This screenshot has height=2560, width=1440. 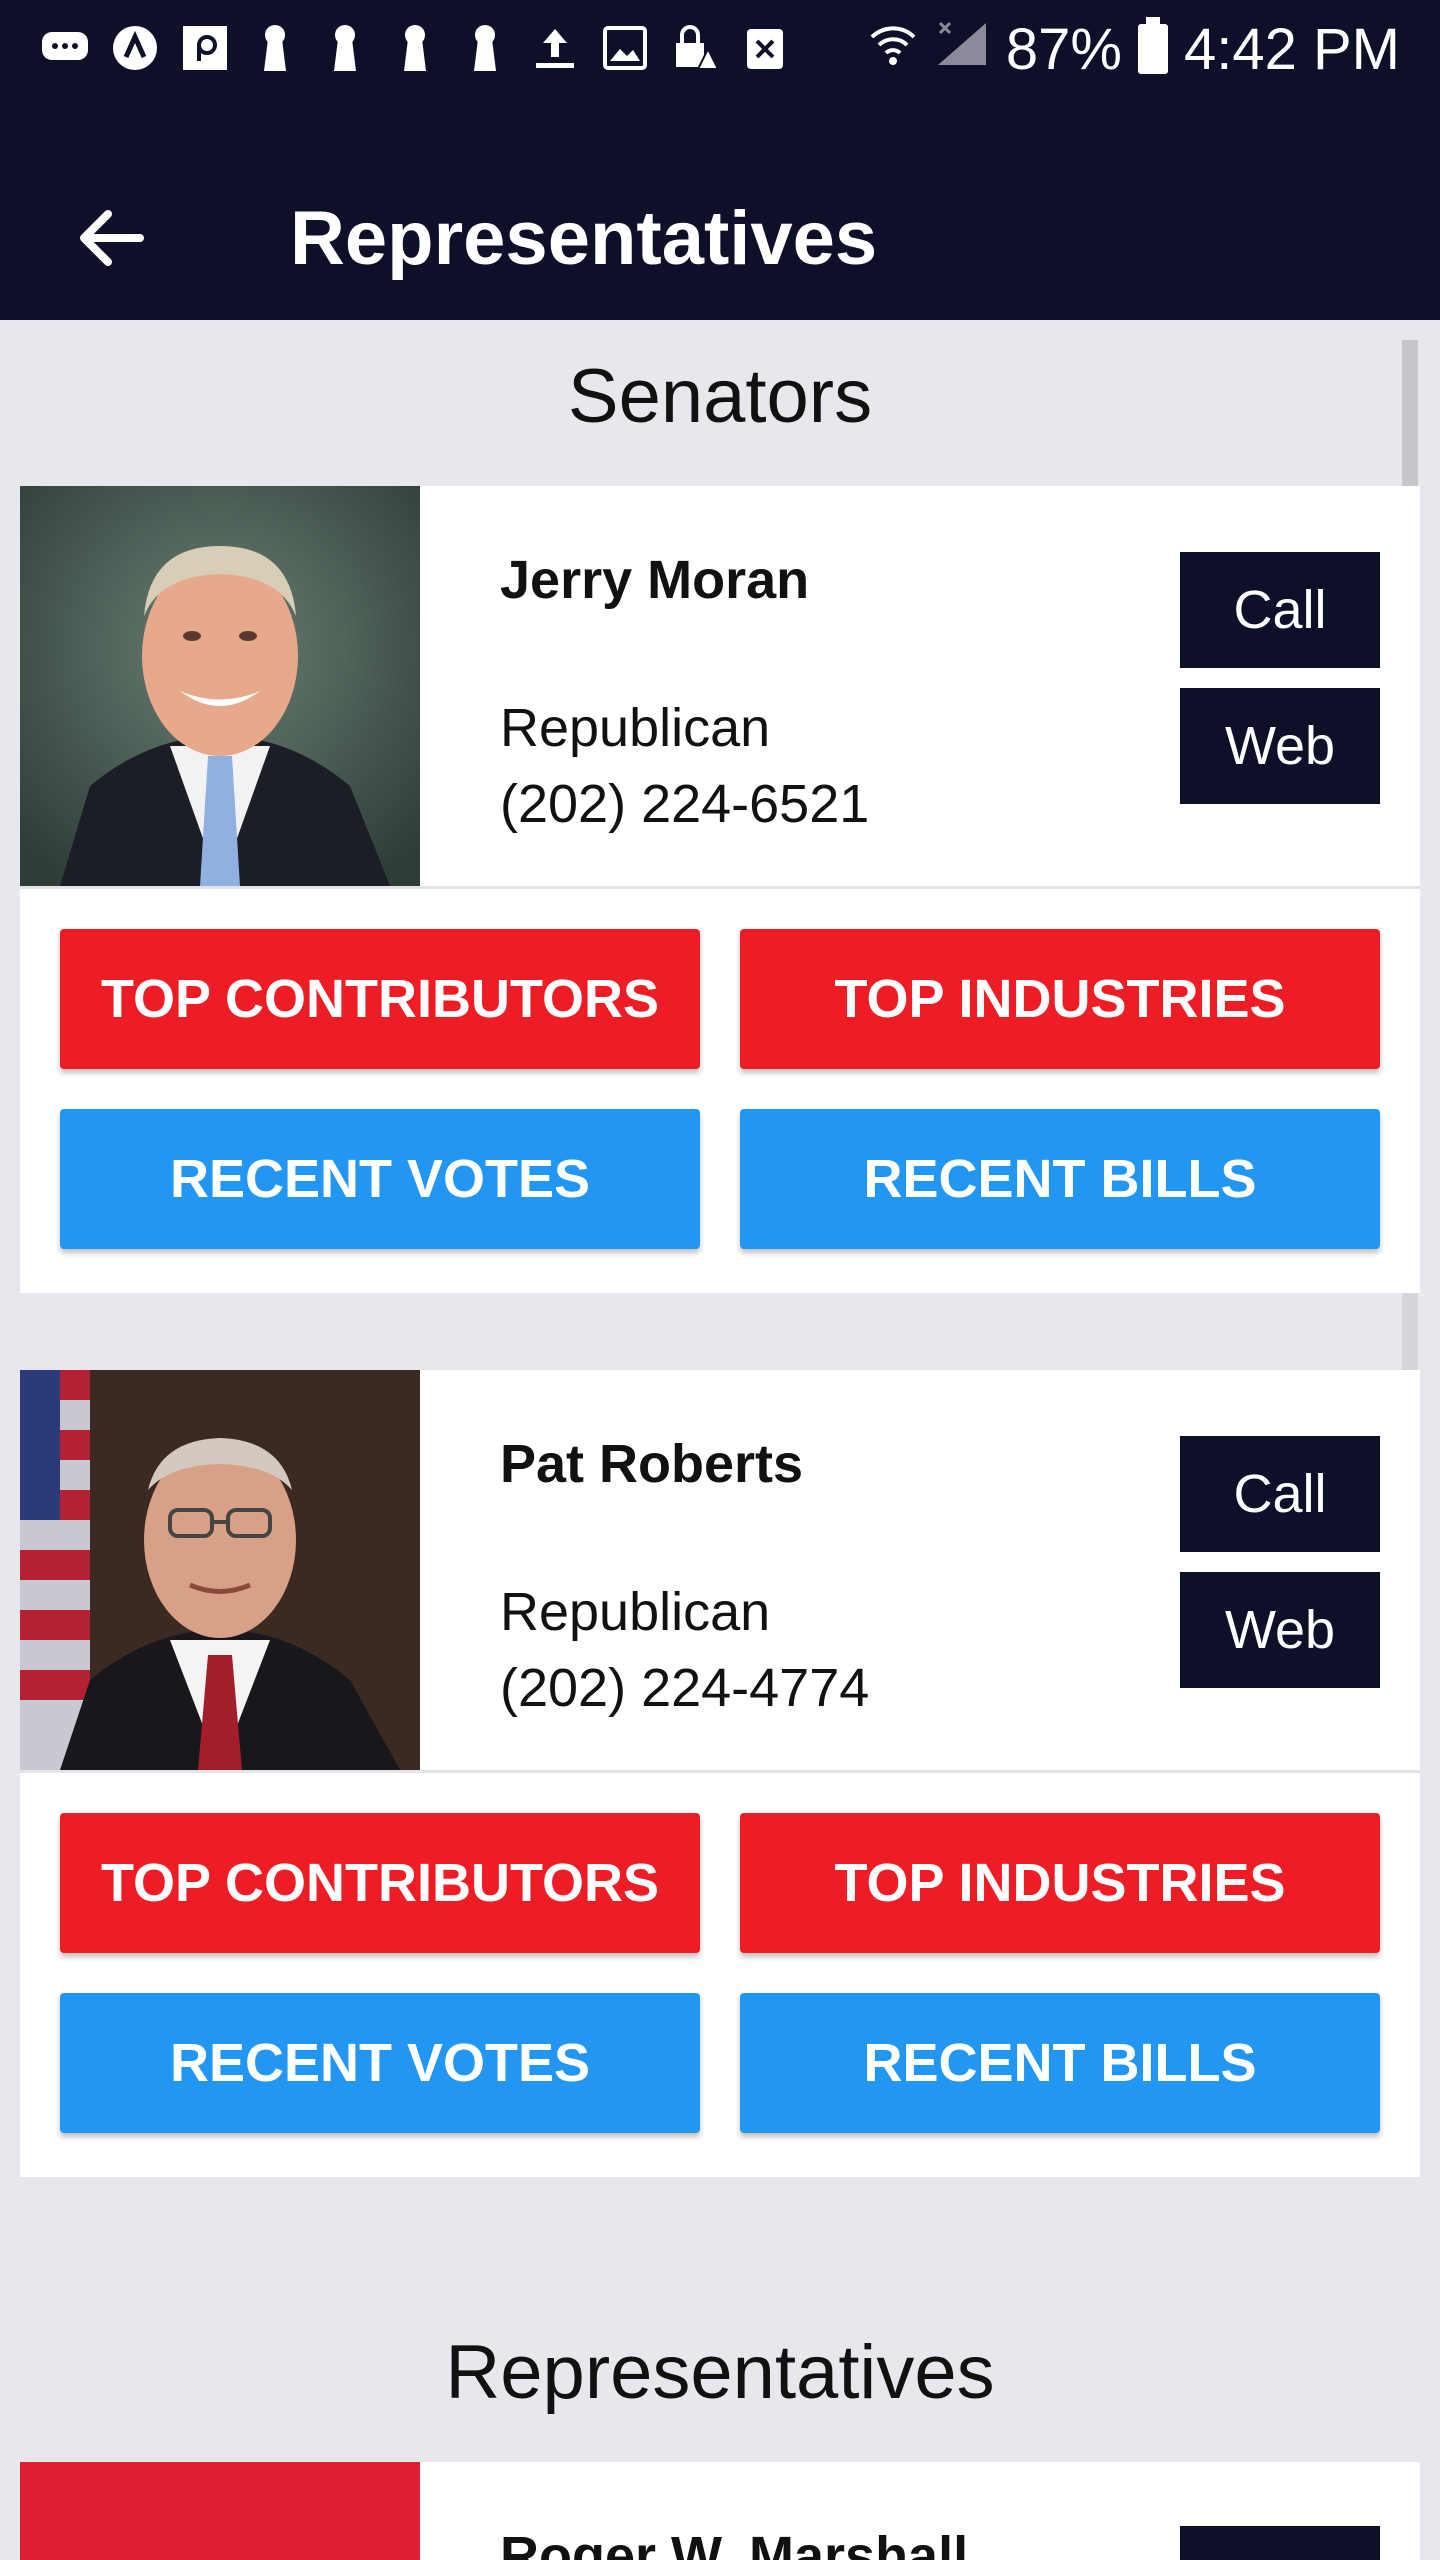 I want to click on battery-icon, so click(x=1153, y=45).